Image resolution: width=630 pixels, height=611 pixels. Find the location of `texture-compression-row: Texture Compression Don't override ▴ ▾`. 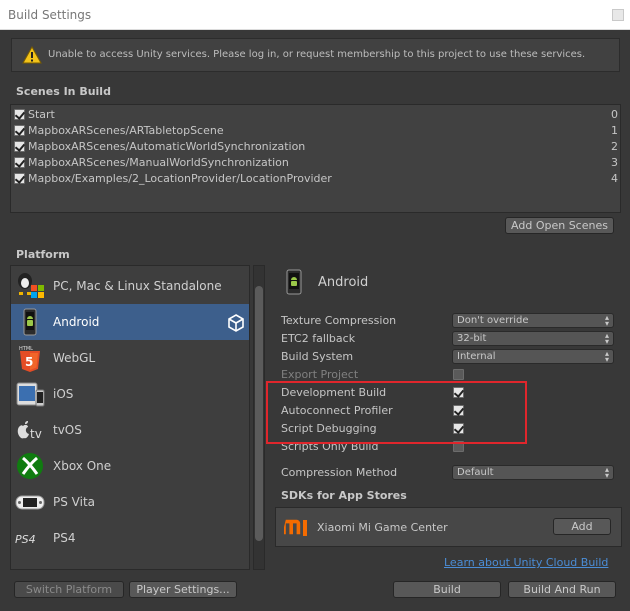

texture-compression-row: Texture Compression Don't override ▴ ▾ is located at coordinates (451, 321).